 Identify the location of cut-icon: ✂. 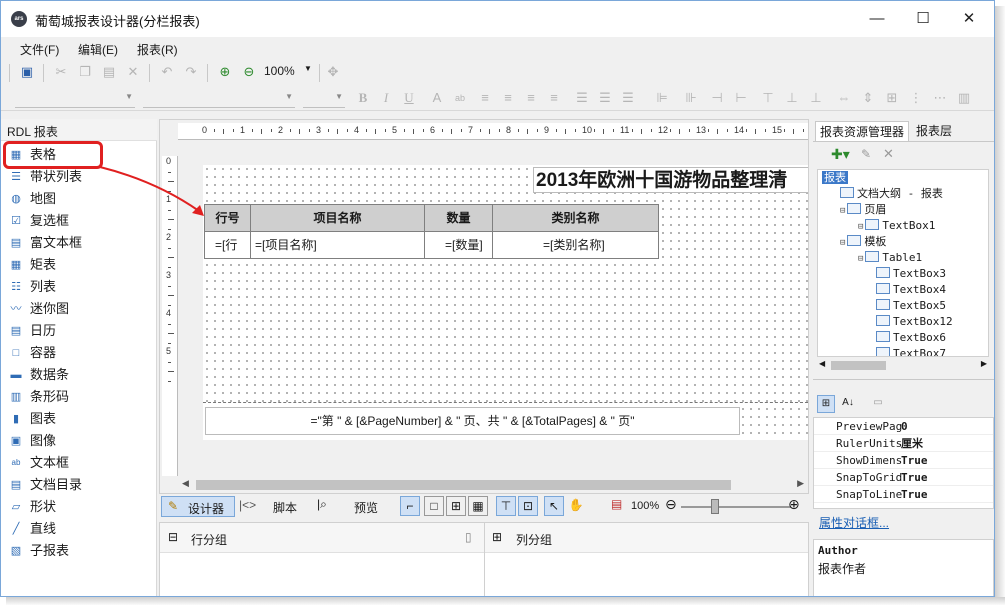
(61, 72).